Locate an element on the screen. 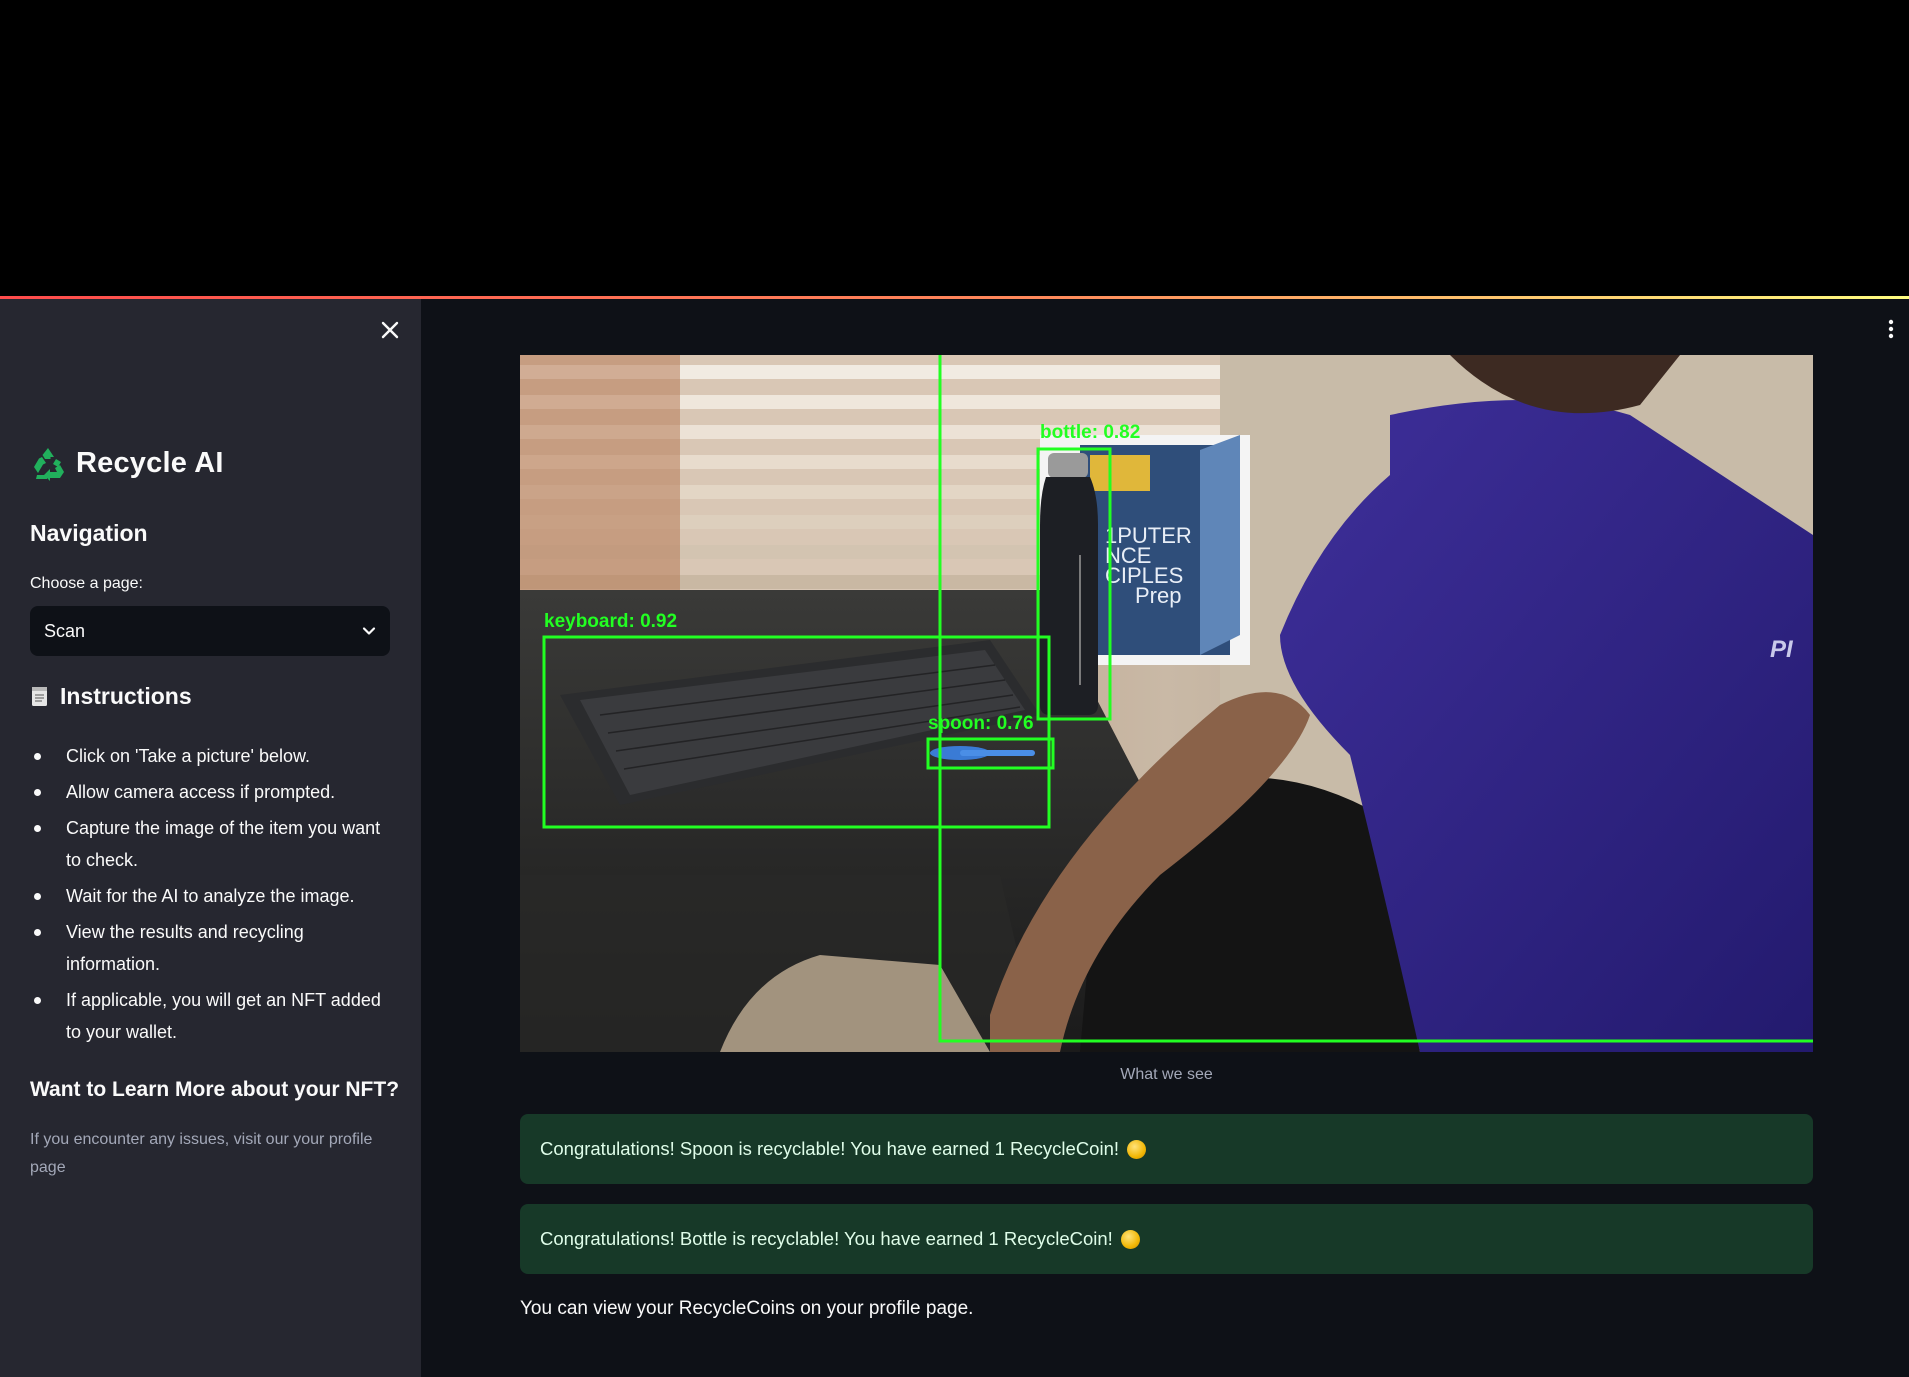 This screenshot has width=1909, height=1377. close-sidebar-button is located at coordinates (390, 330).